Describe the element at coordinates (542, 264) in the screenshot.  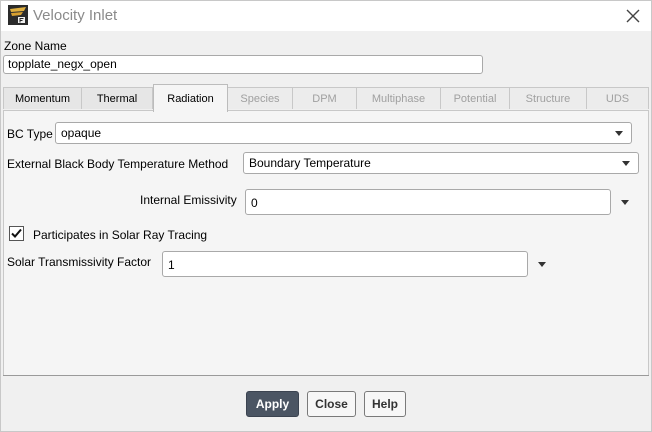
I see `solar-transmissivity-options-icon` at that location.